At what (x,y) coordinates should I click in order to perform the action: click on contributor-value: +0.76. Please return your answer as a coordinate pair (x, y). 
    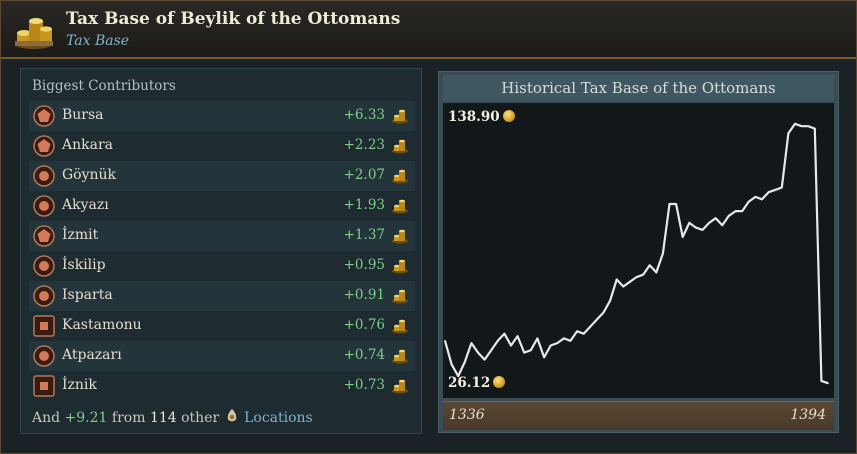
    Looking at the image, I should click on (364, 325).